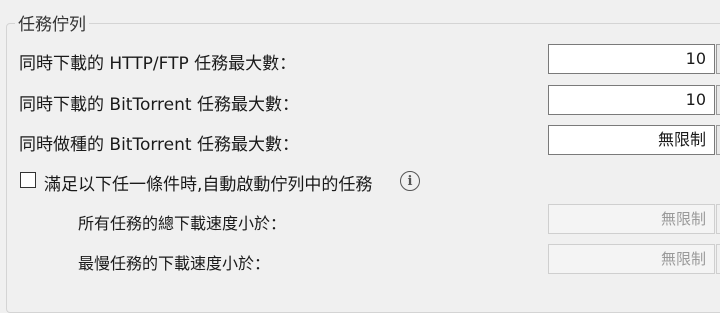 This screenshot has width=720, height=313. I want to click on total-speed-condition-input: 無限制, so click(631, 219).